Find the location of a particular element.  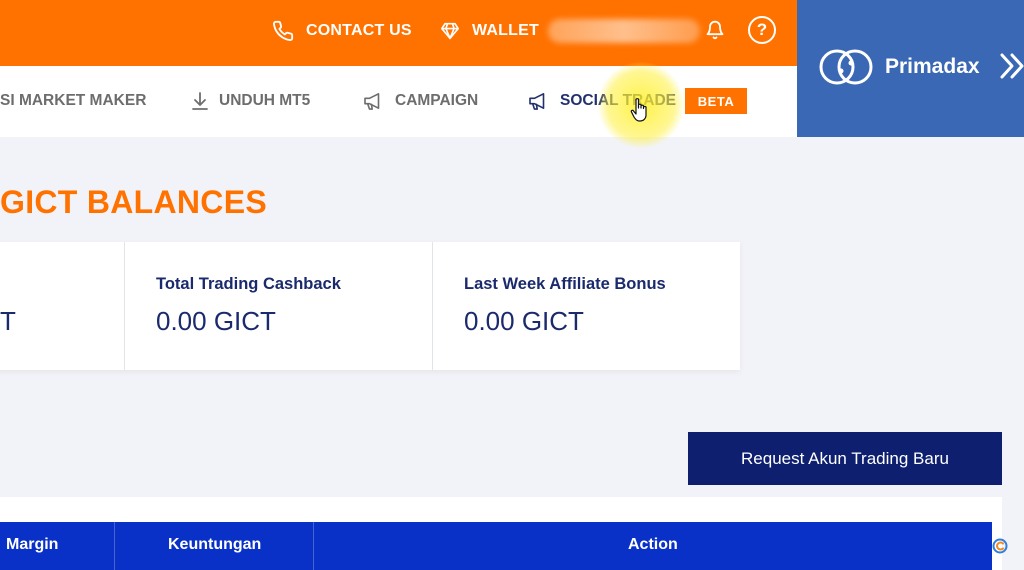

nav-item-social-trade: SOCIAL TRADE is located at coordinates (602, 101).